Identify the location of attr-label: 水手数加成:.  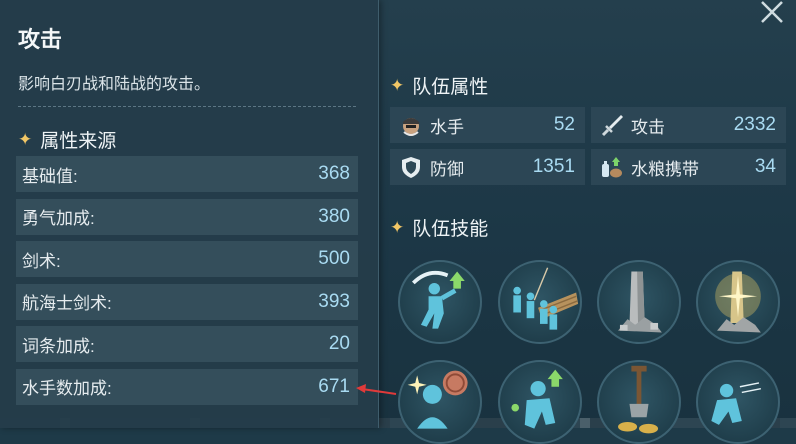
(67, 388).